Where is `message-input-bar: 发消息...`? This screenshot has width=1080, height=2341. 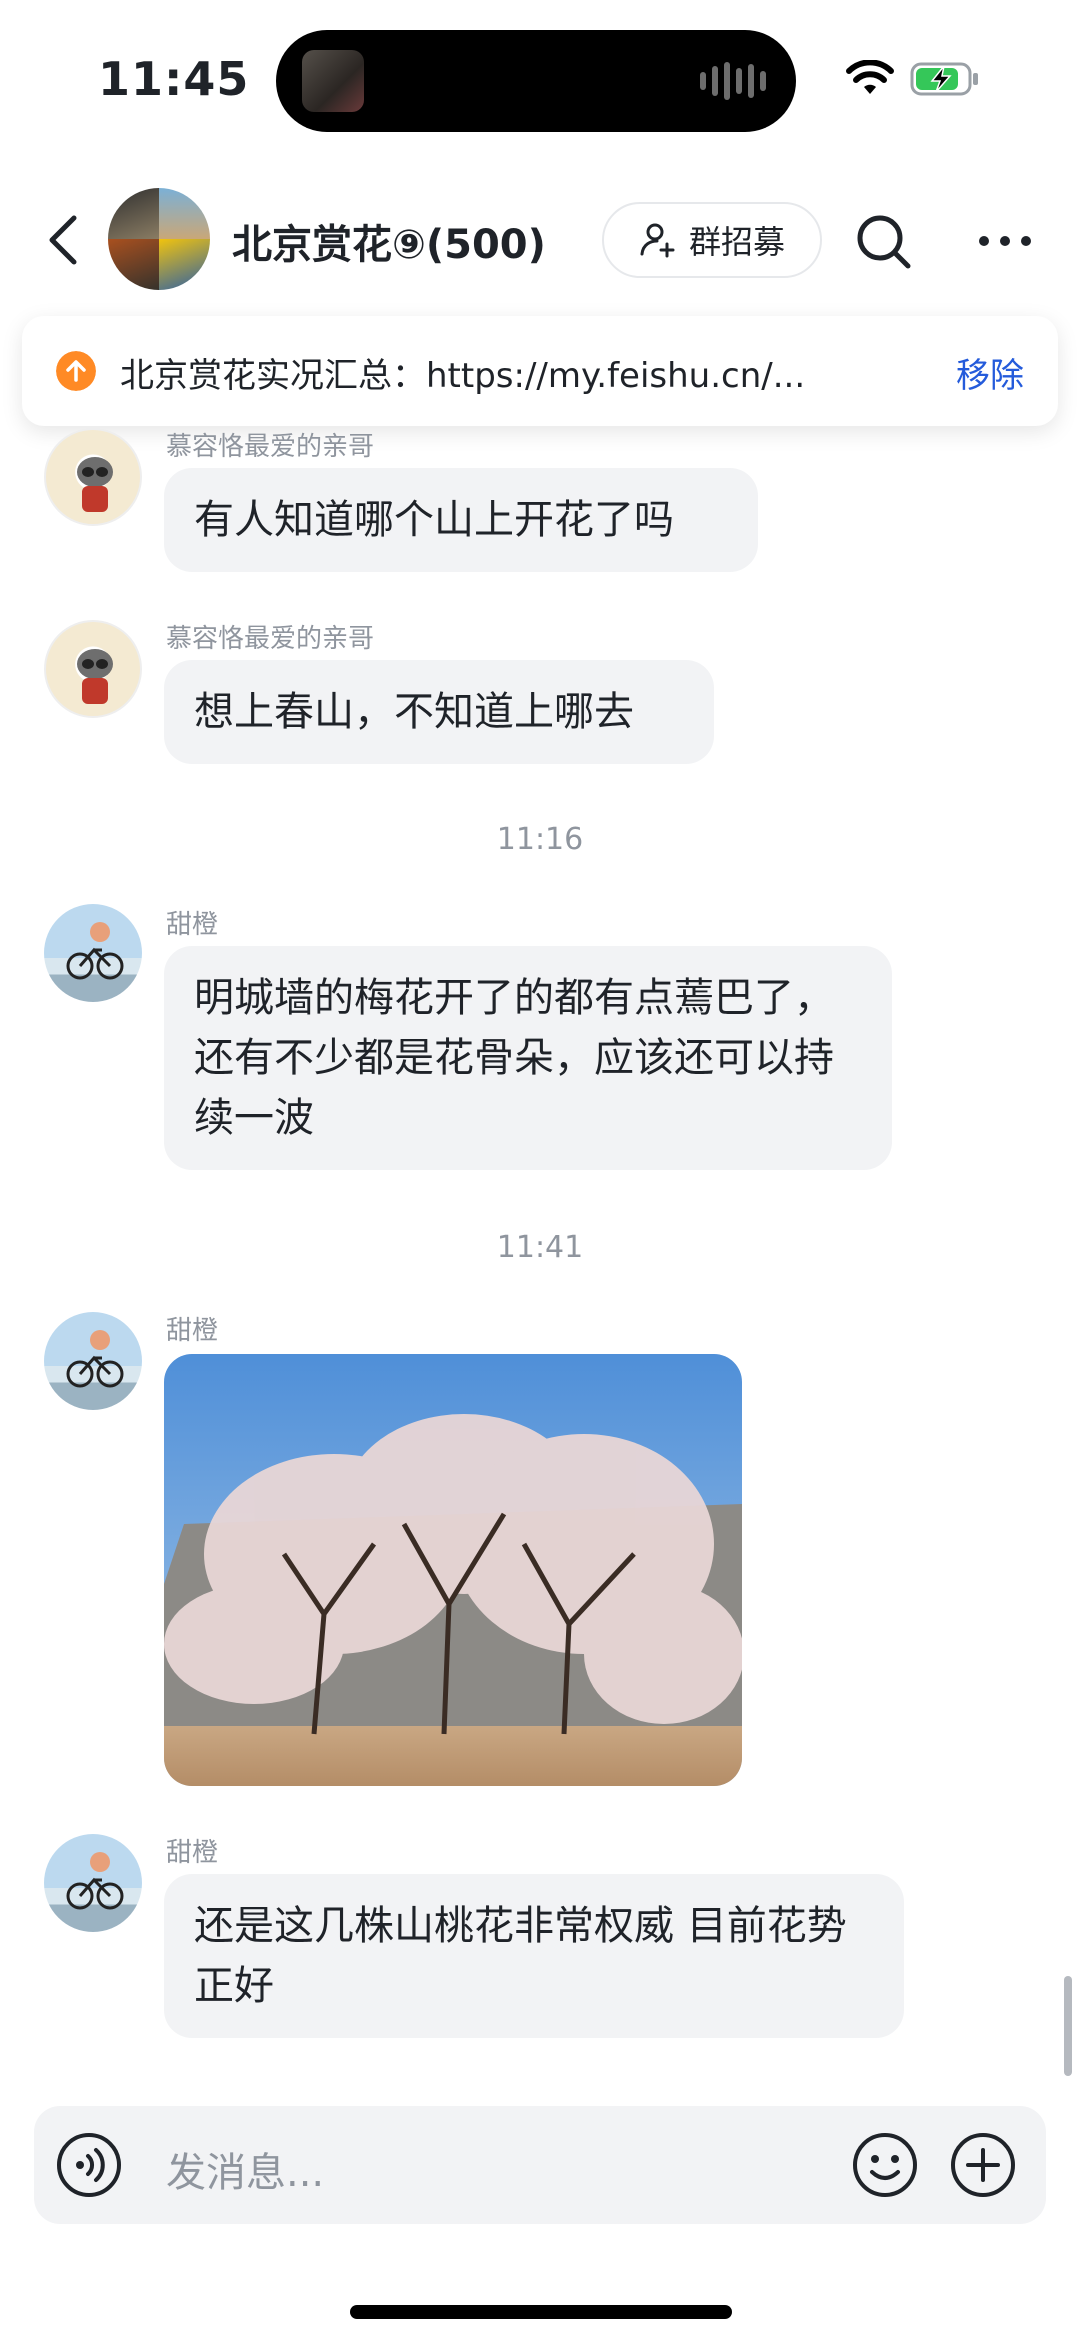 message-input-bar: 发消息... is located at coordinates (540, 2165).